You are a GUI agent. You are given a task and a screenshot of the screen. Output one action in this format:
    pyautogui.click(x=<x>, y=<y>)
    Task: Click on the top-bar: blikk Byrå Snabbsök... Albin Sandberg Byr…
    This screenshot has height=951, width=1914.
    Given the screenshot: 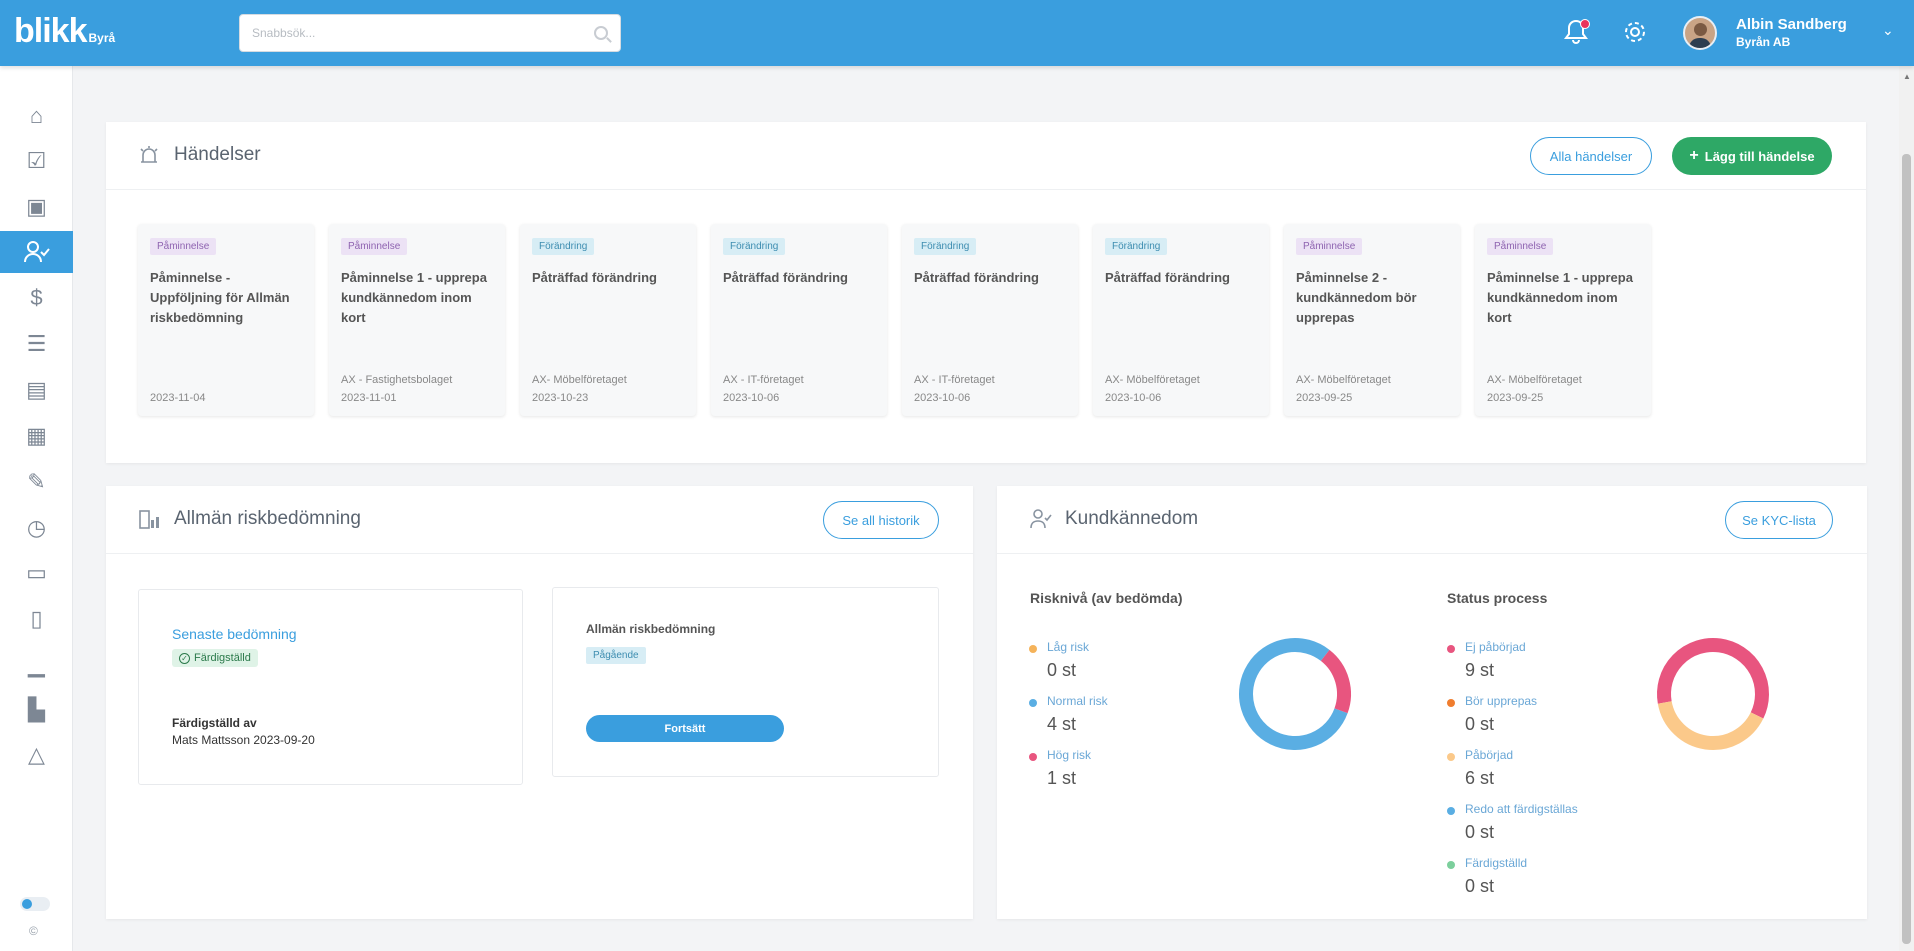 What is the action you would take?
    pyautogui.click(x=957, y=33)
    